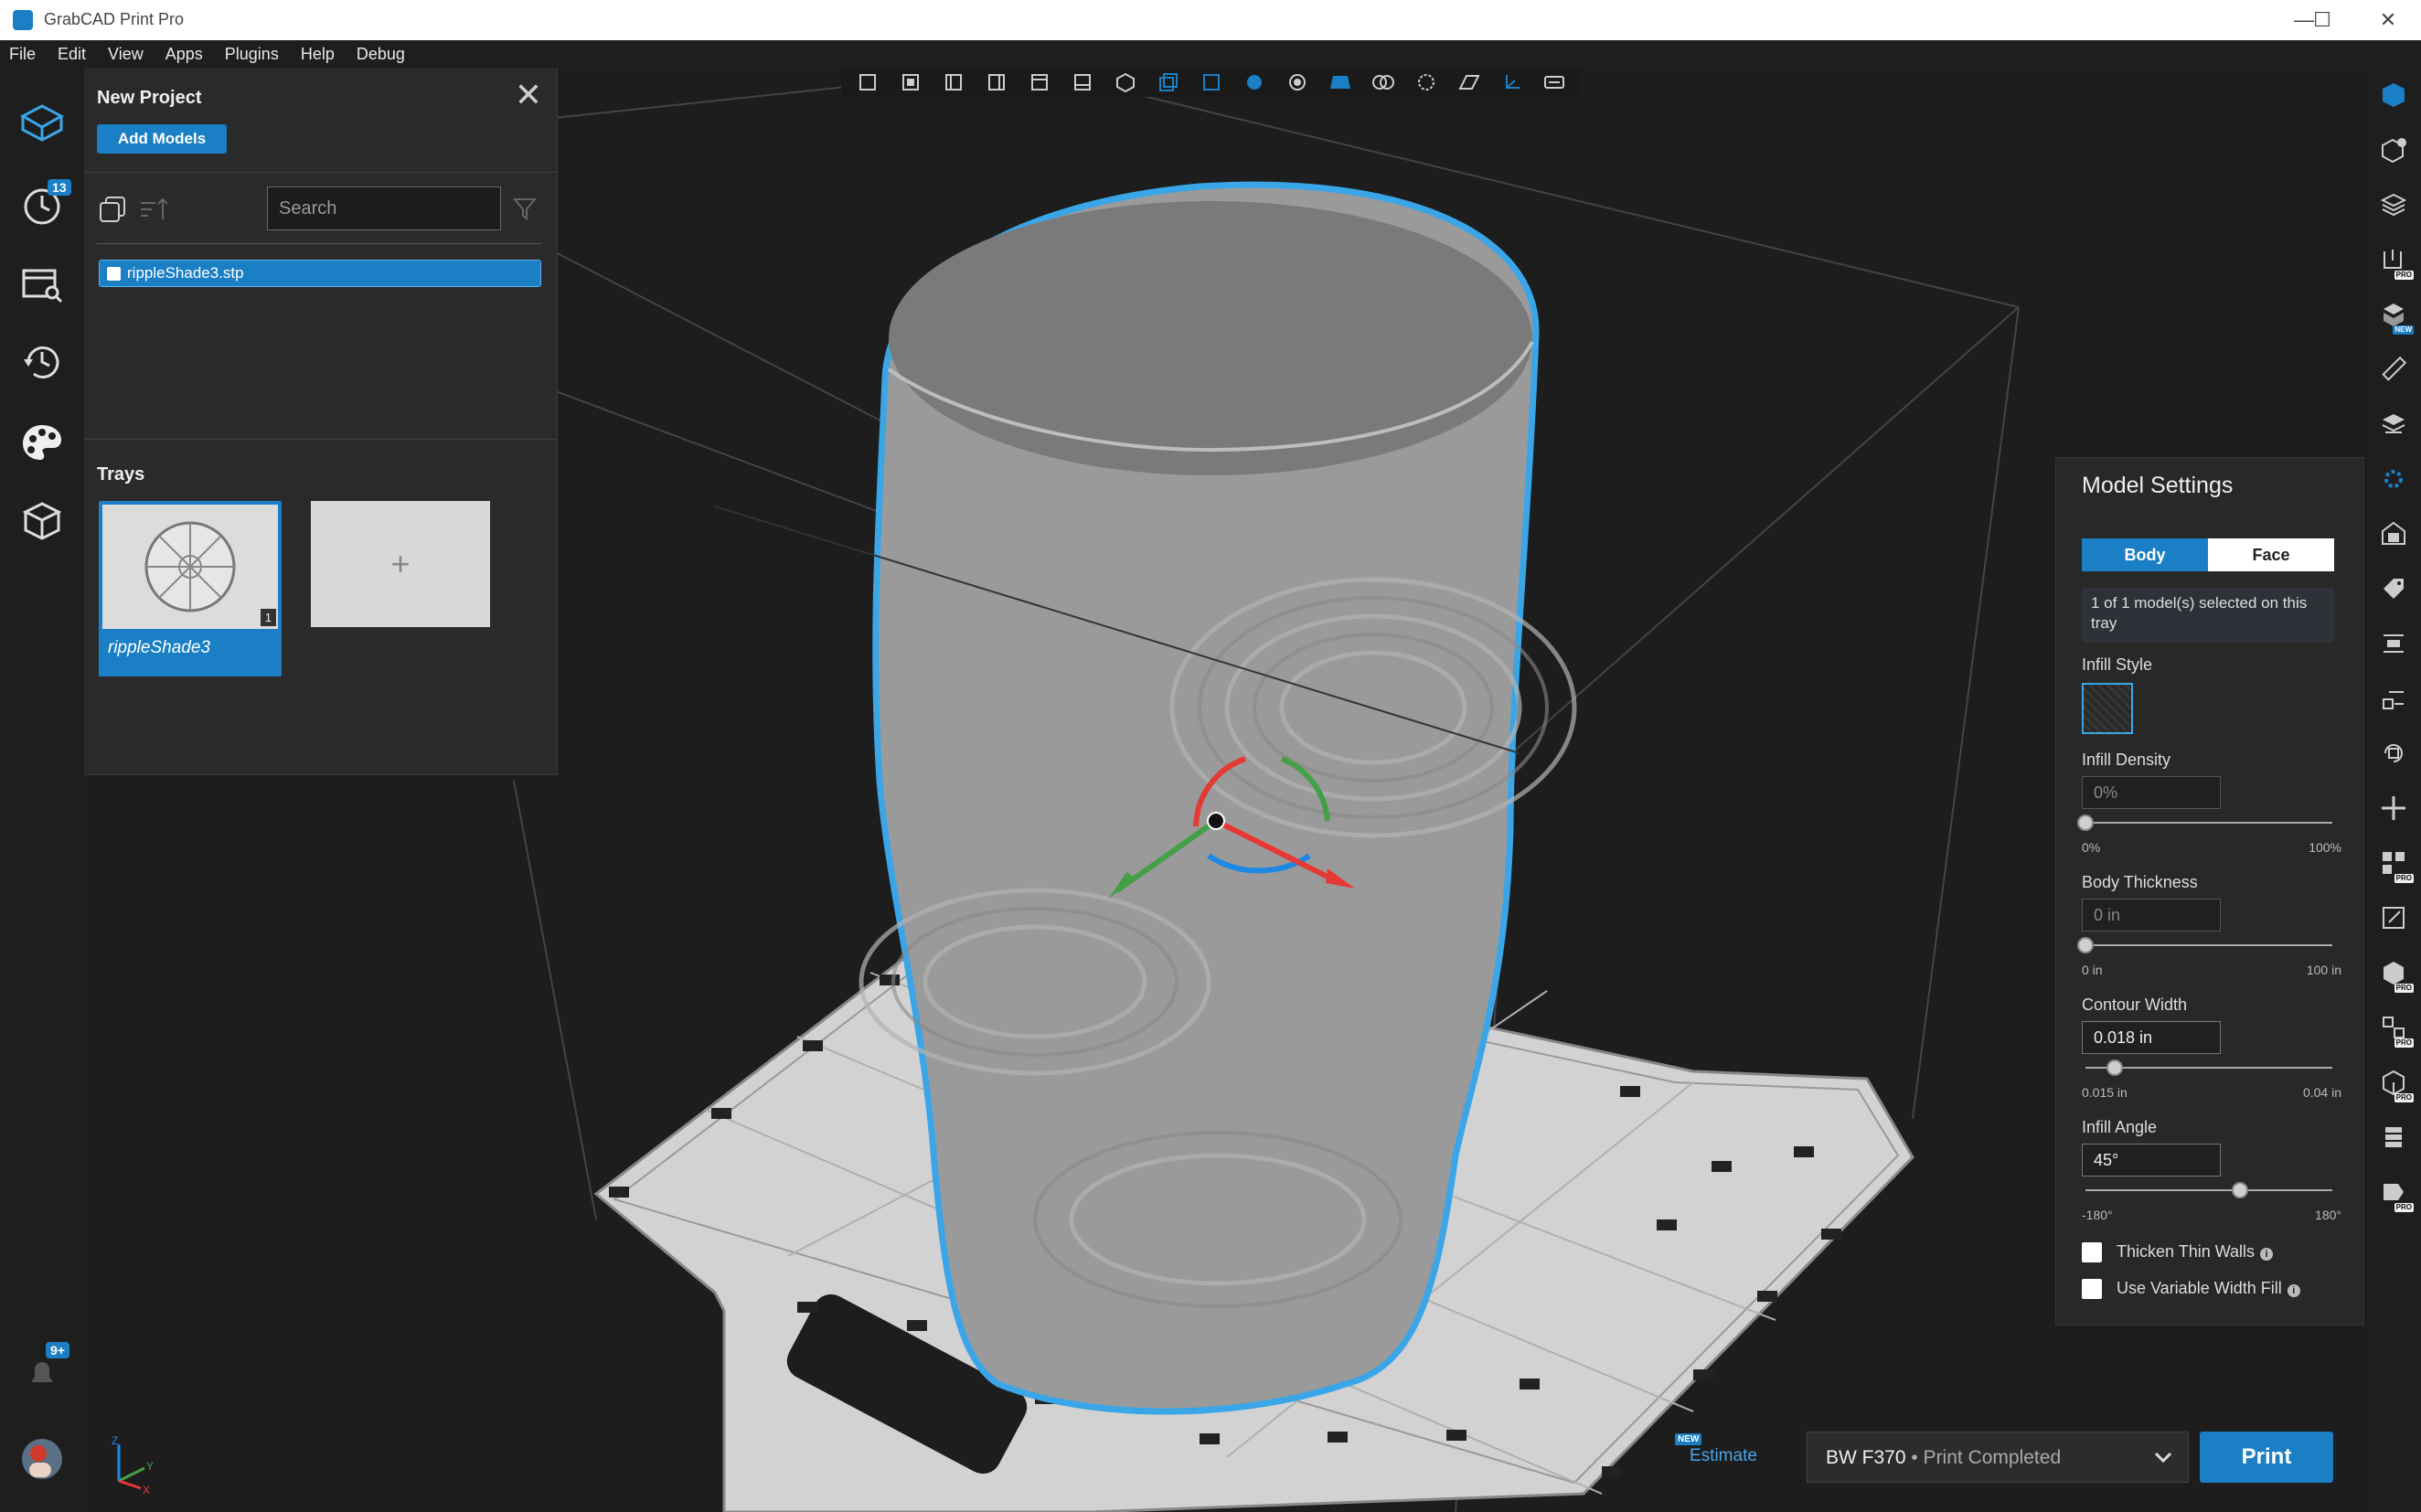  I want to click on estimate-label: Estimate, so click(1723, 1455).